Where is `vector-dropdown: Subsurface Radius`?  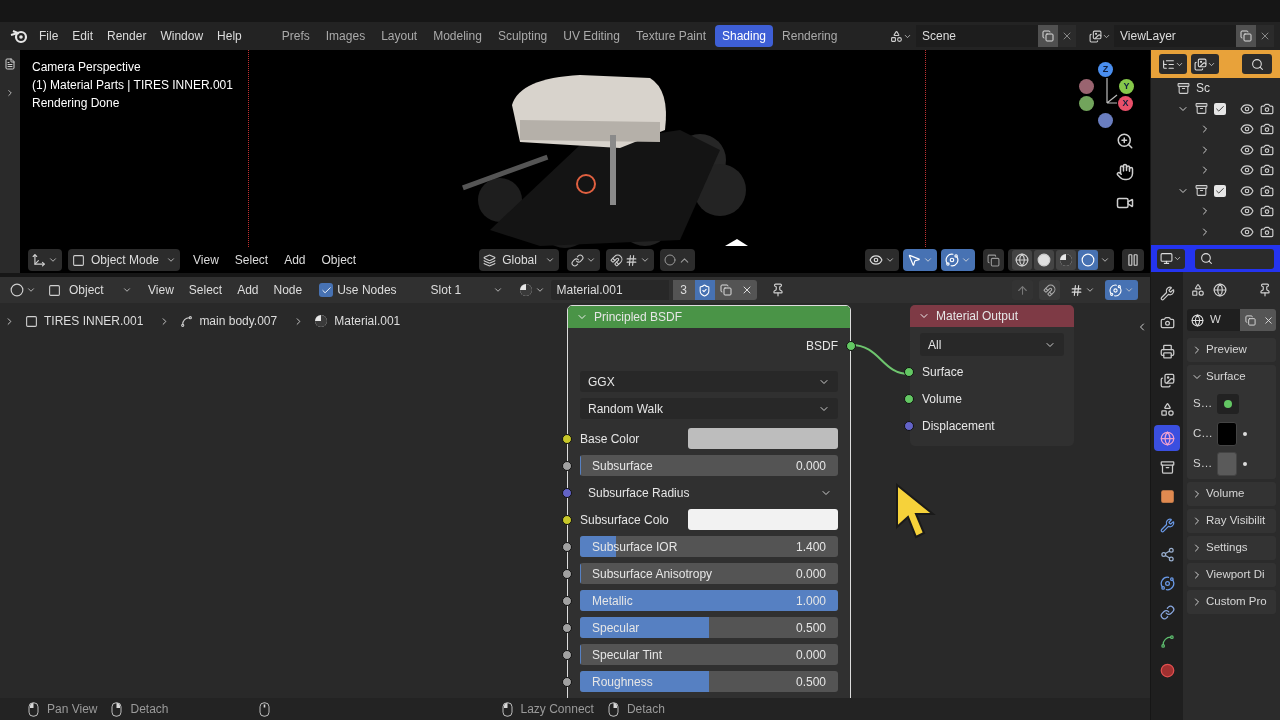
vector-dropdown: Subsurface Radius is located at coordinates (709, 492).